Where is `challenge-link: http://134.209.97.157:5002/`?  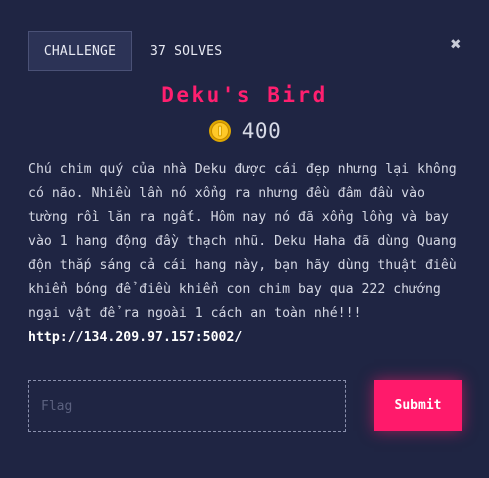 challenge-link: http://134.209.97.157:5002/ is located at coordinates (135, 338).